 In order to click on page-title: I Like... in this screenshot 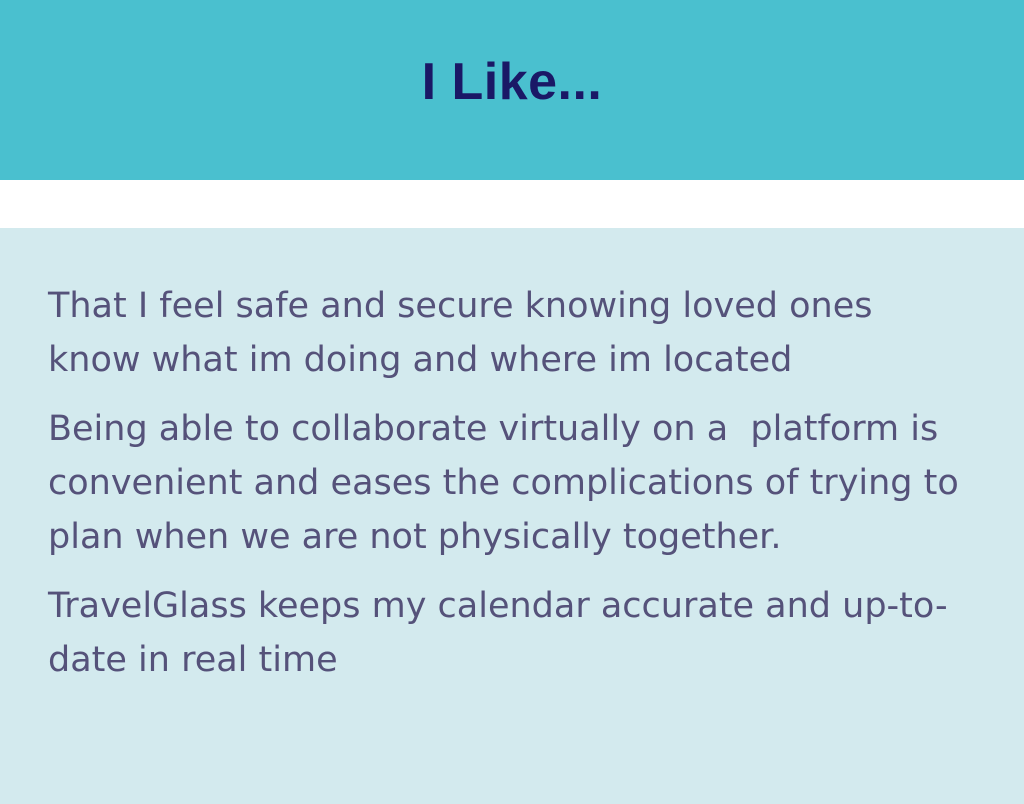, I will do `click(512, 82)`.